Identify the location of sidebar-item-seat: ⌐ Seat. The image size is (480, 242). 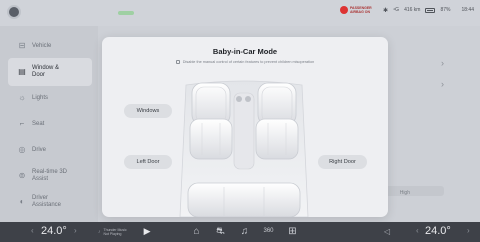
(50, 124).